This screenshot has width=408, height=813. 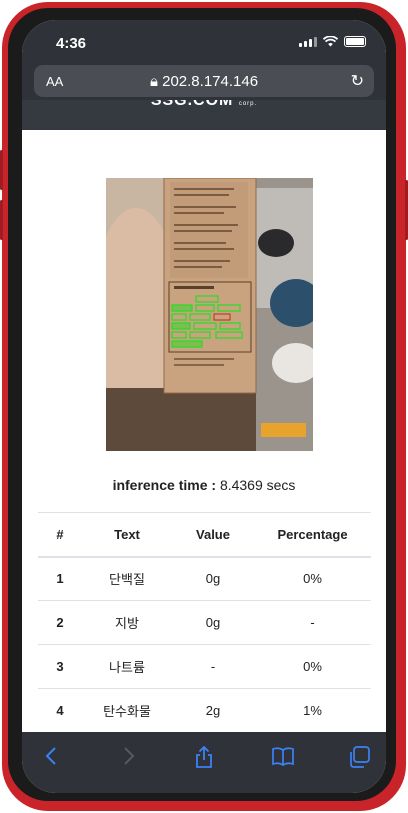 I want to click on status-bar: 4:36, so click(x=204, y=40).